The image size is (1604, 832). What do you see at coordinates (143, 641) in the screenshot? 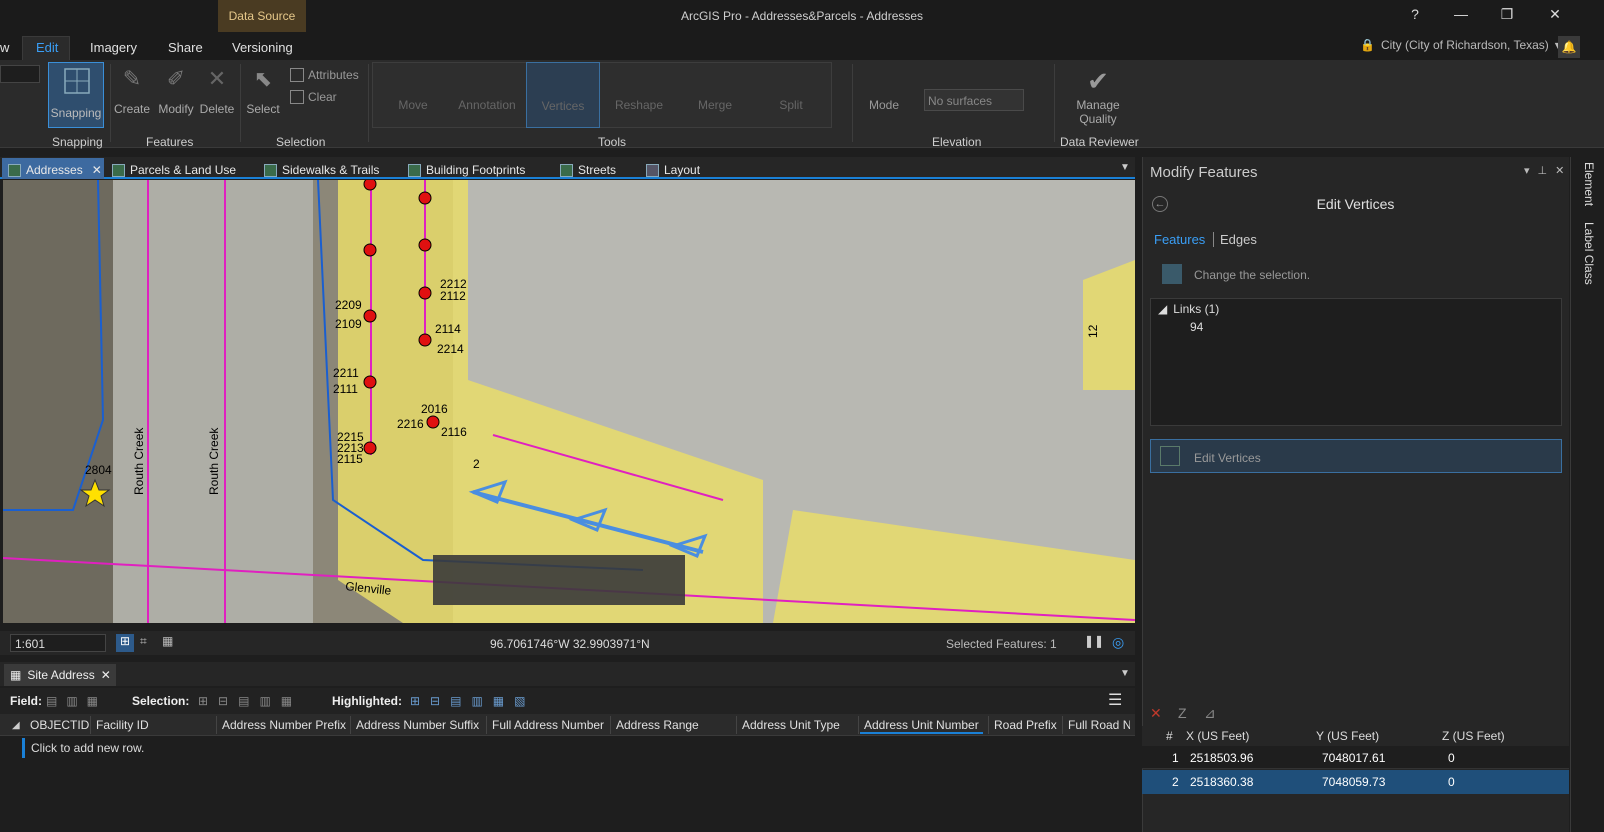
I see `navigator-icon: ⌗` at bounding box center [143, 641].